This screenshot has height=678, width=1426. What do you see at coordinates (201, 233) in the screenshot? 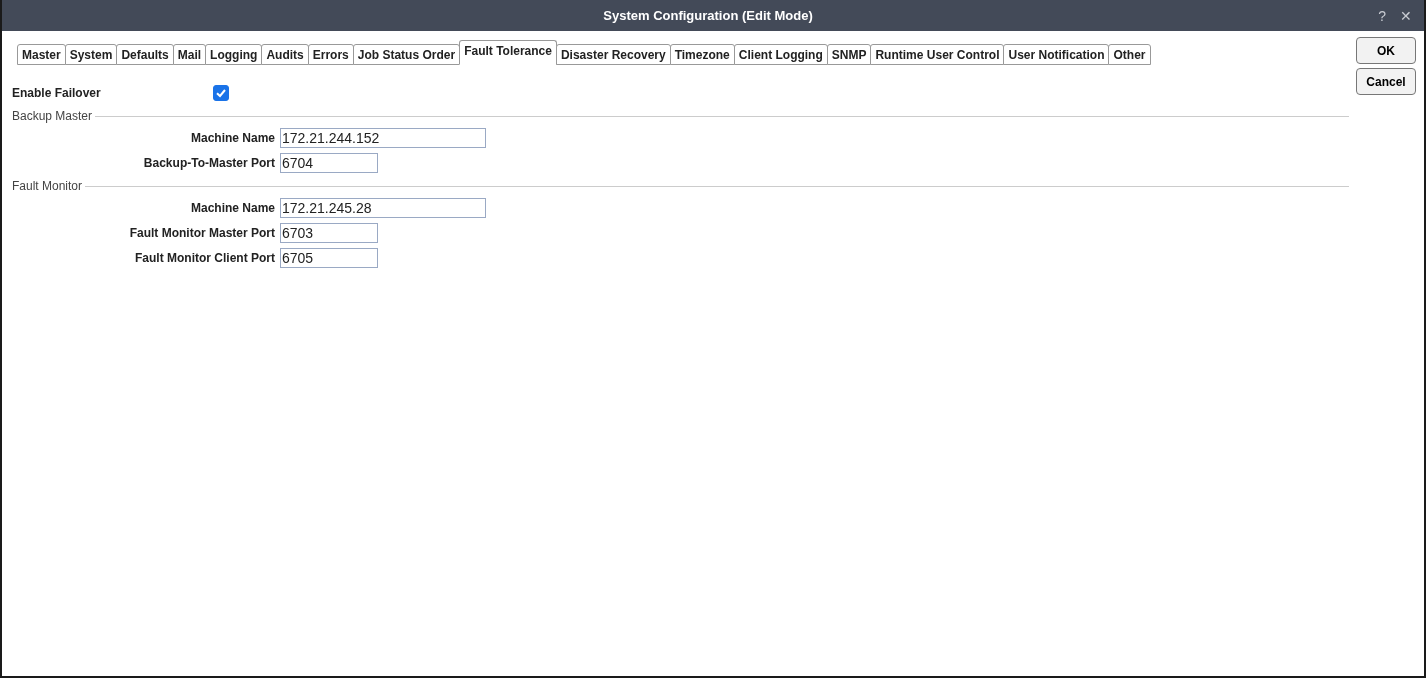
I see `field-label: Fault Monitor Master Port` at bounding box center [201, 233].